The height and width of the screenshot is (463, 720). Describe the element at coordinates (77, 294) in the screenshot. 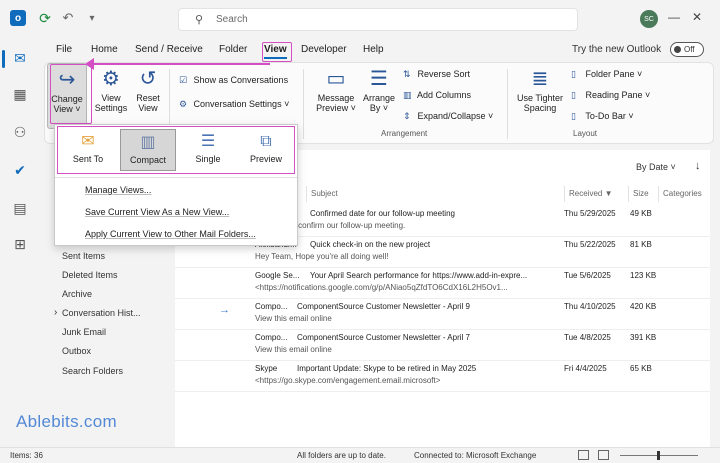

I see `folder-archive: Archive` at that location.